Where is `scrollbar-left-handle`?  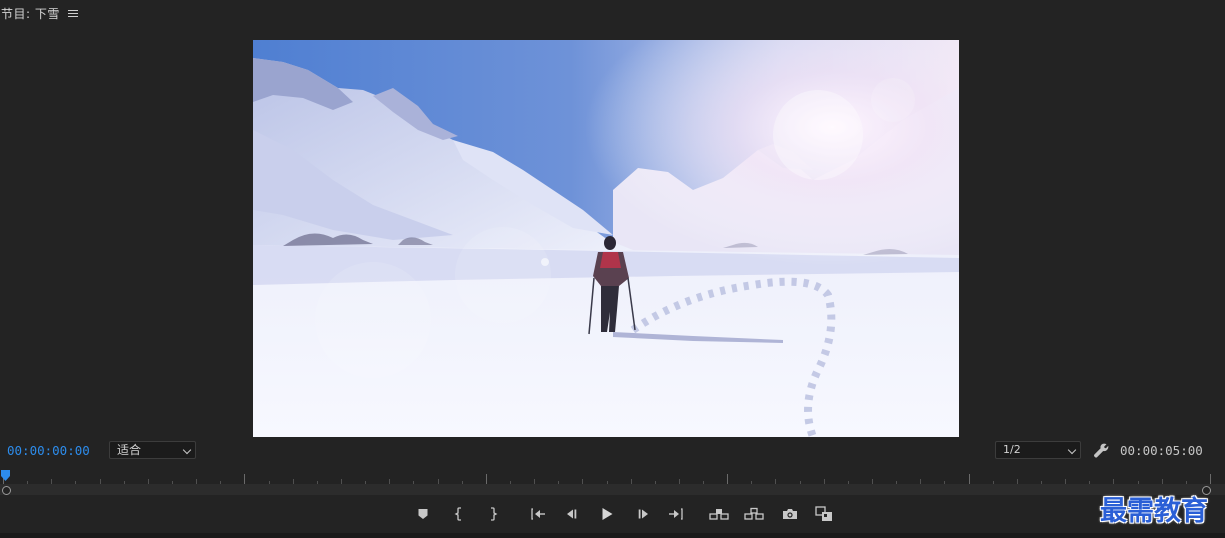 scrollbar-left-handle is located at coordinates (6, 490).